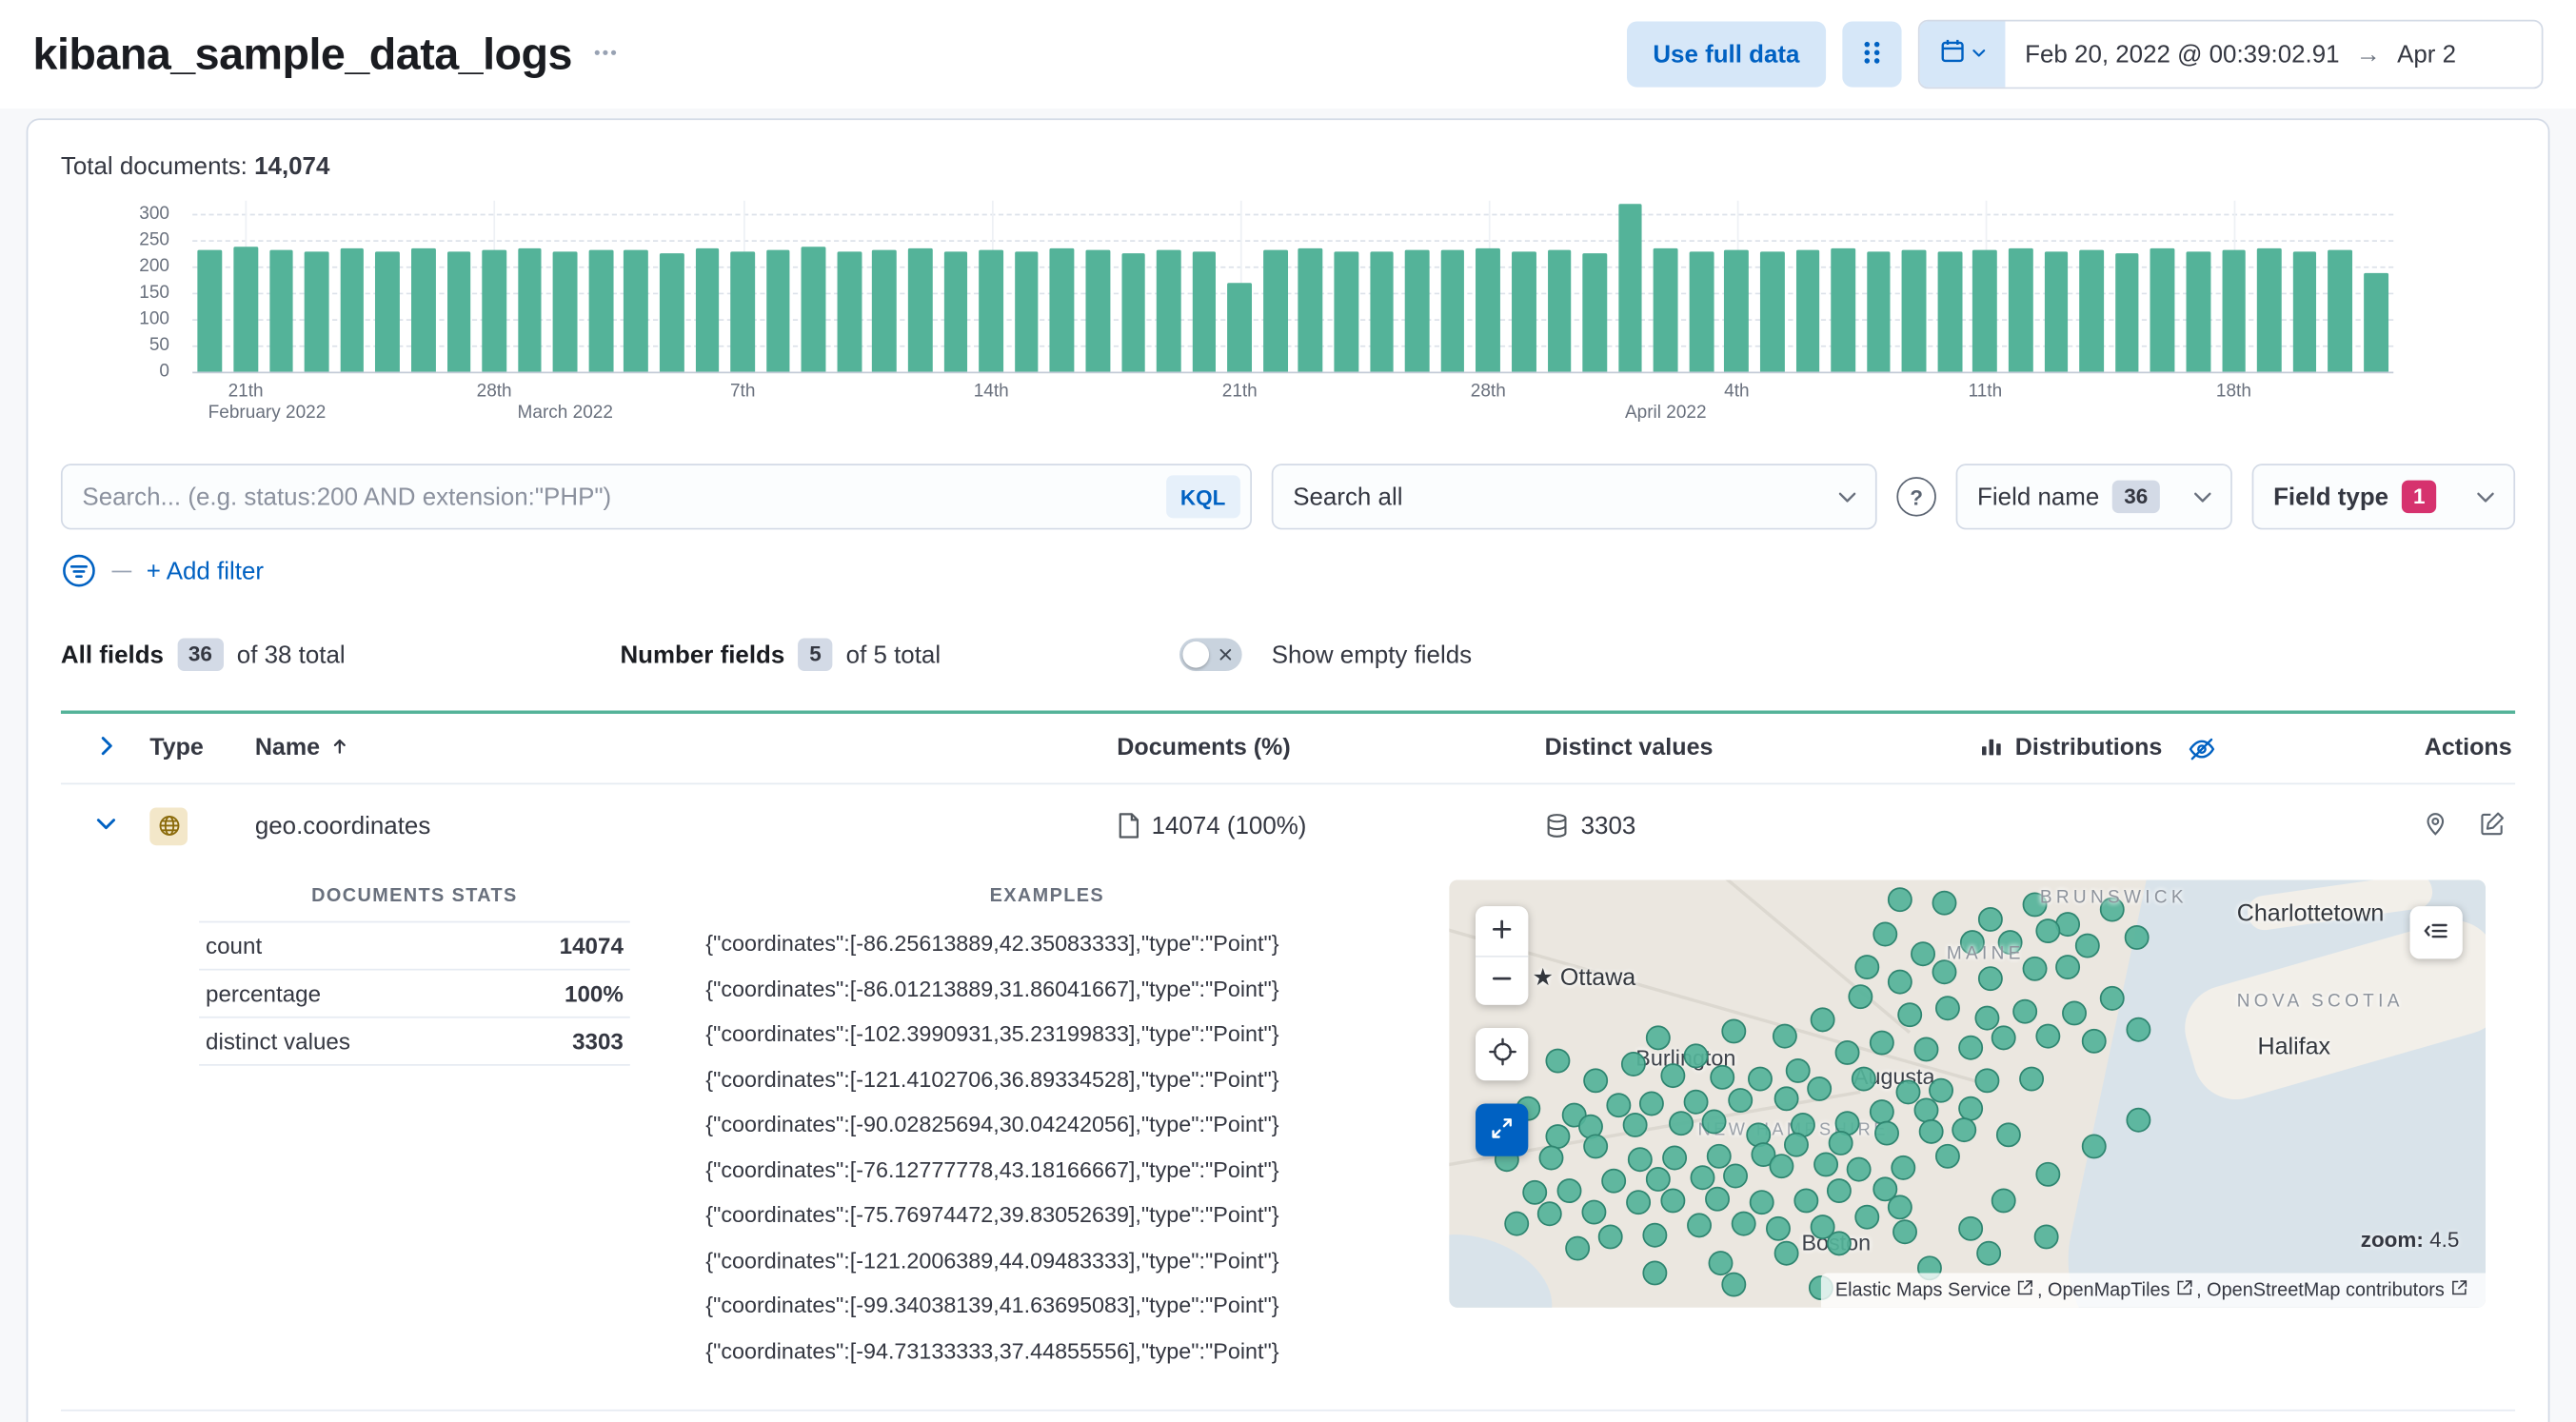 The height and width of the screenshot is (1422, 2576). What do you see at coordinates (2320, 1001) in the screenshot?
I see `map-label-nova-scotia: NOVA SCOTIA` at bounding box center [2320, 1001].